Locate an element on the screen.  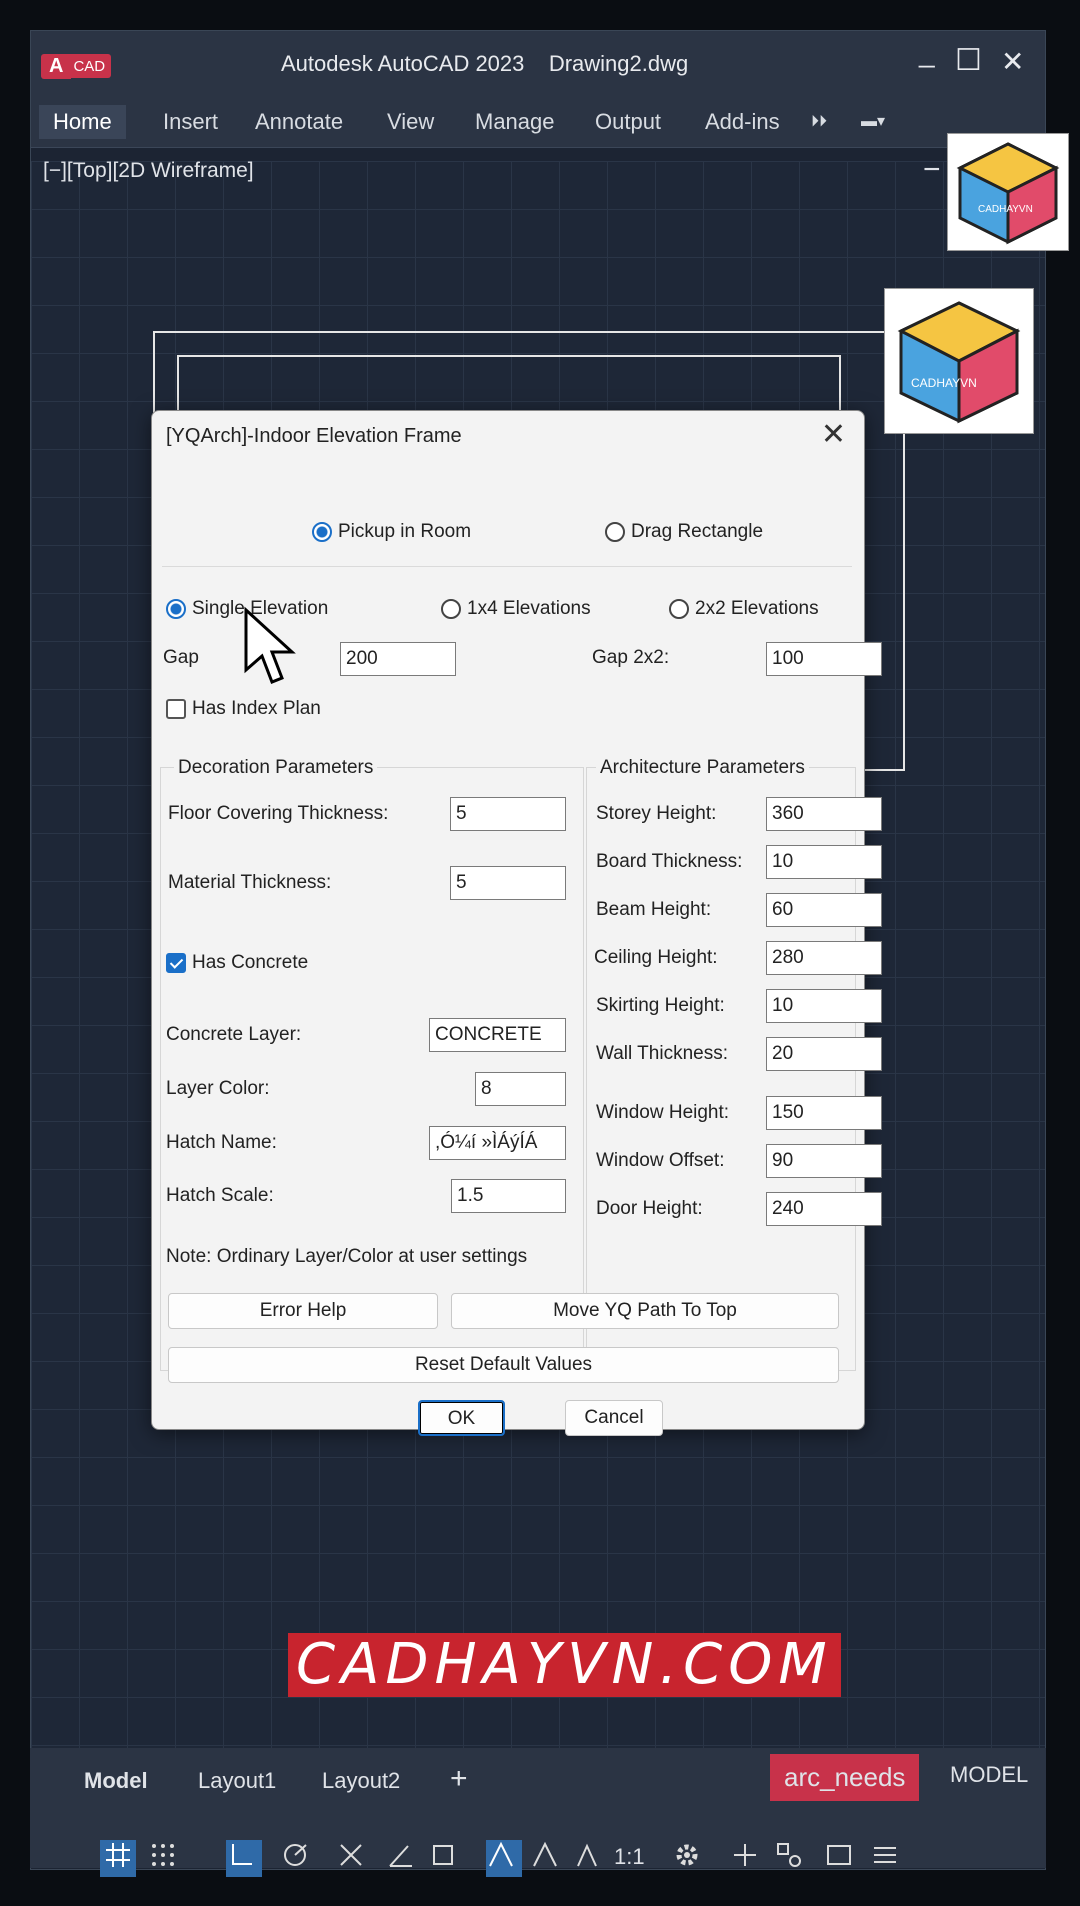
tab-home: Home is located at coordinates (82, 122).